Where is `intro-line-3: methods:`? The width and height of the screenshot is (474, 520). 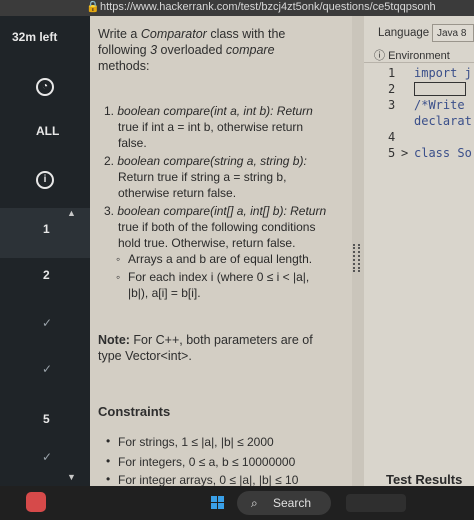 intro-line-3: methods: is located at coordinates (124, 66).